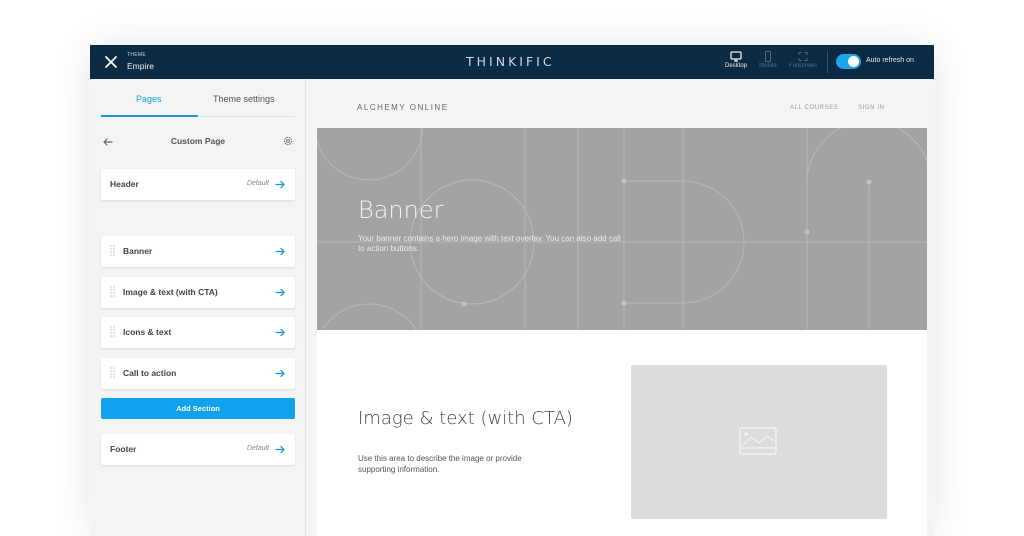  What do you see at coordinates (150, 373) in the screenshot?
I see `section-name: Call to action` at bounding box center [150, 373].